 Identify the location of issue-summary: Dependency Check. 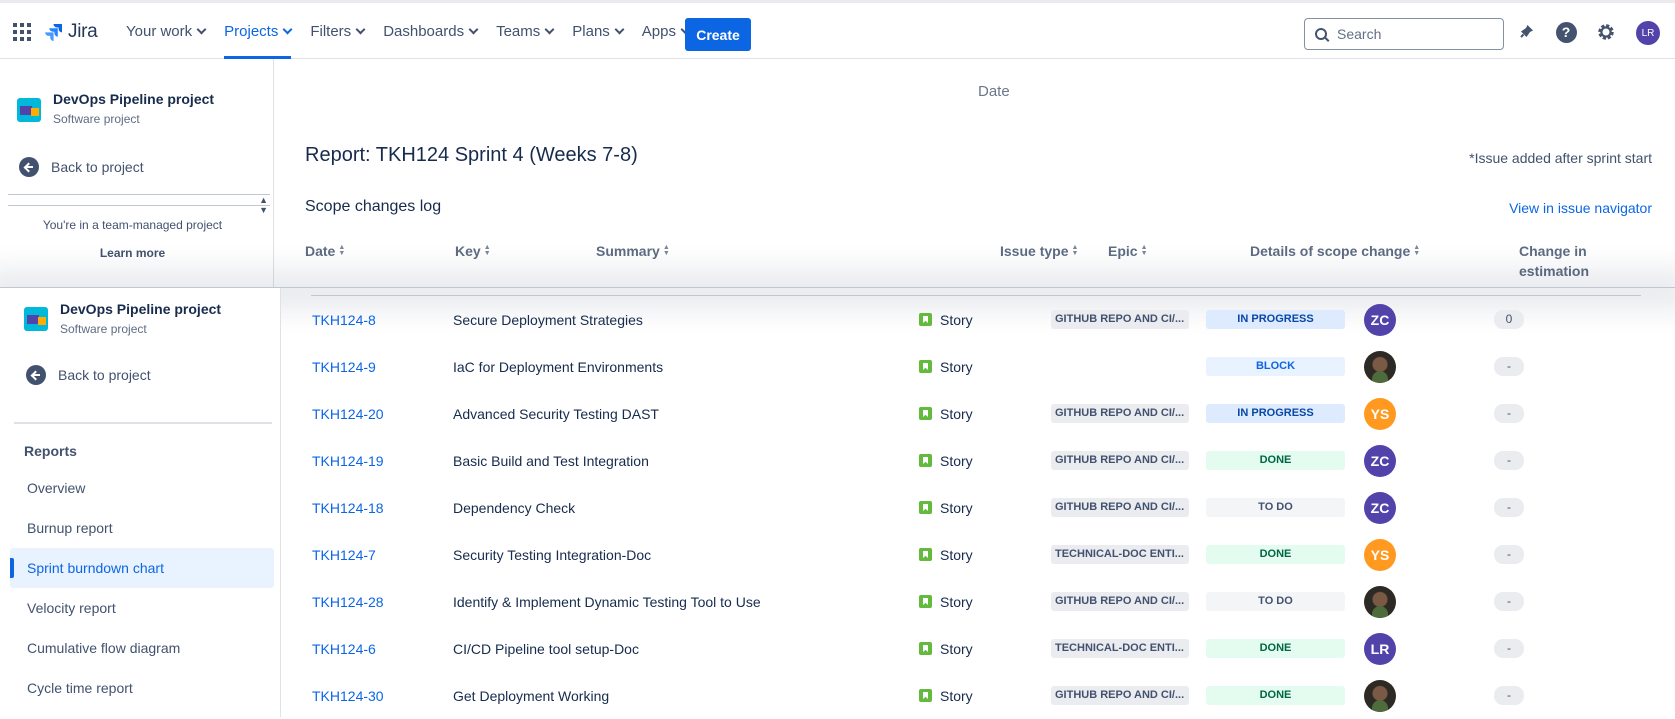
(514, 507).